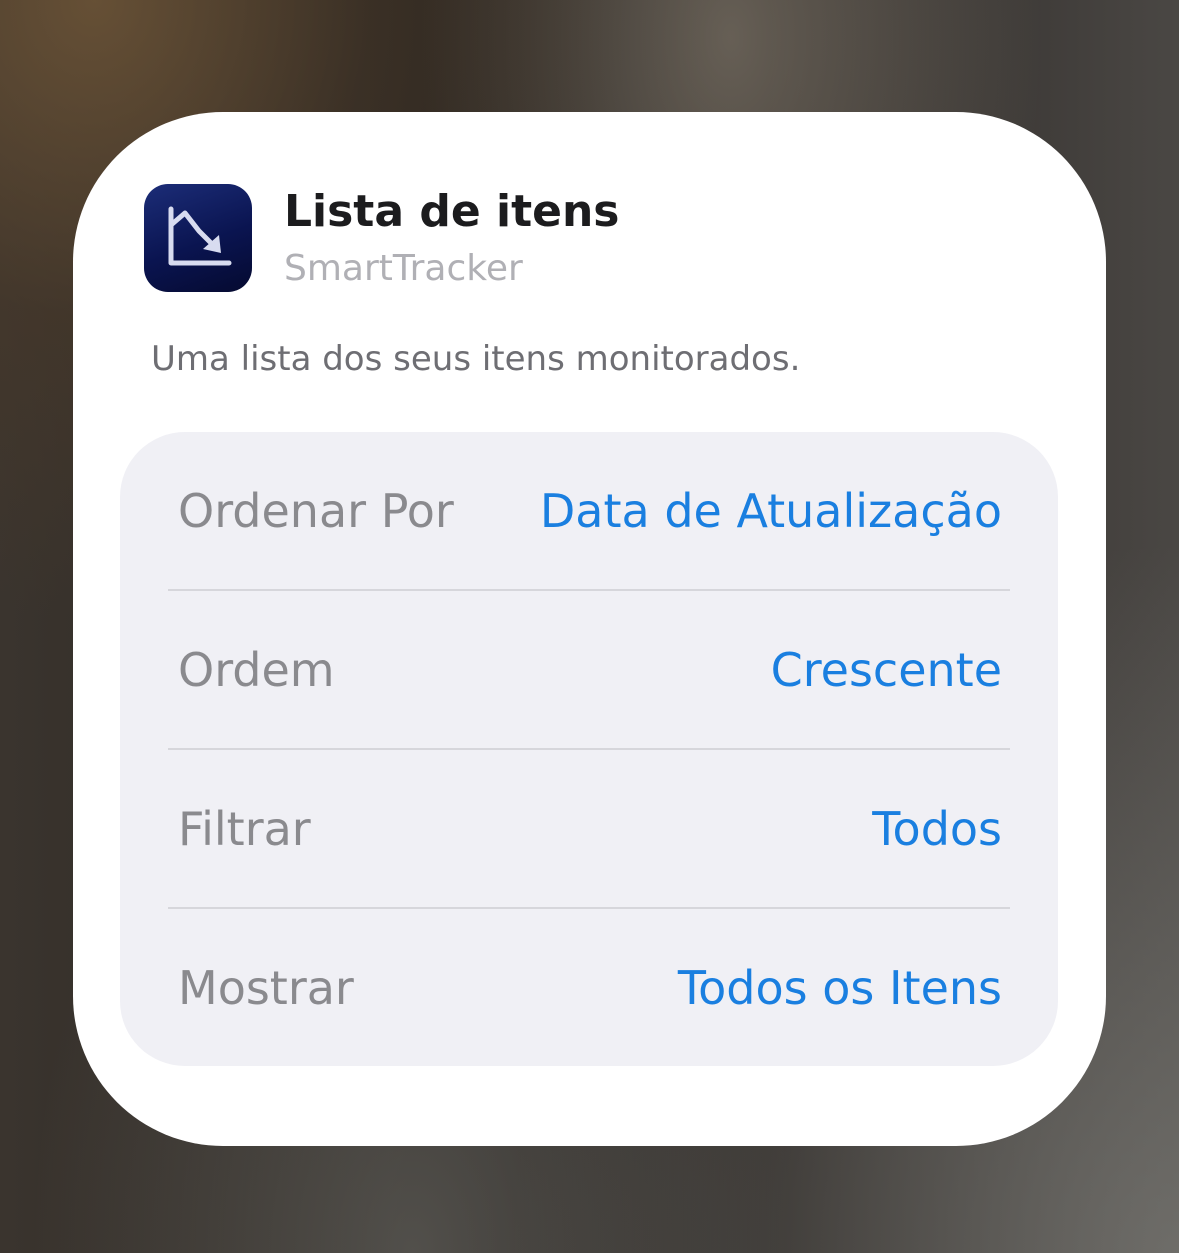 The height and width of the screenshot is (1253, 1179). I want to click on chart-trend-down-icon, so click(200, 236).